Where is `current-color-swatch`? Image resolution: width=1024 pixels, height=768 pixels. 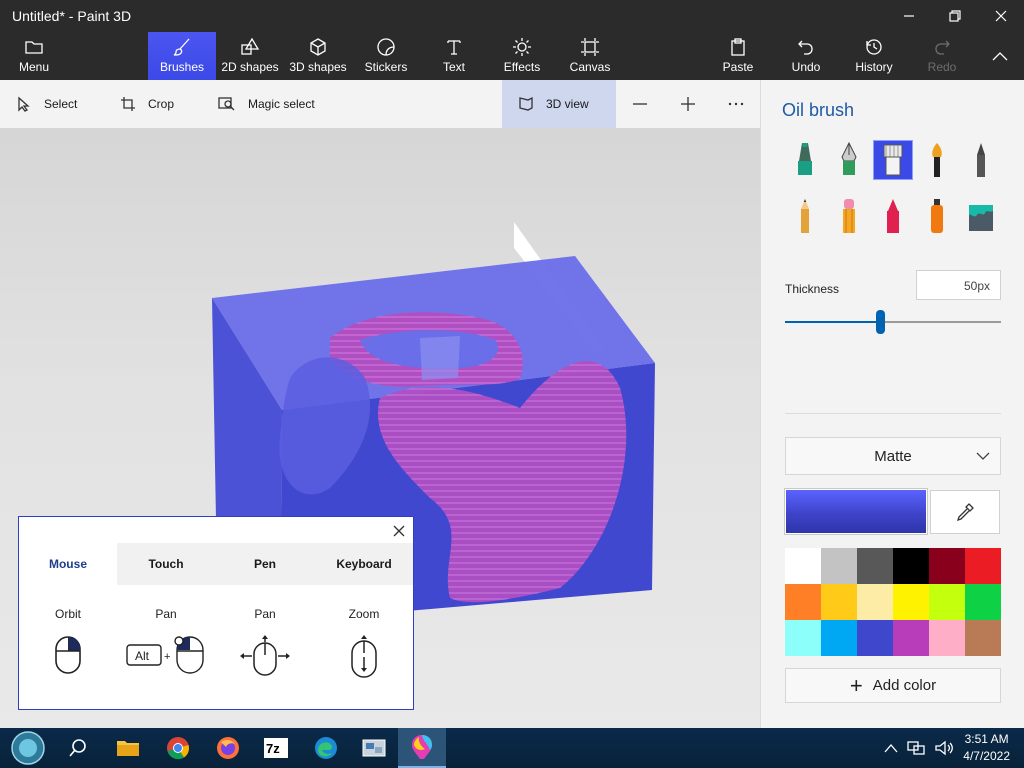 current-color-swatch is located at coordinates (856, 511).